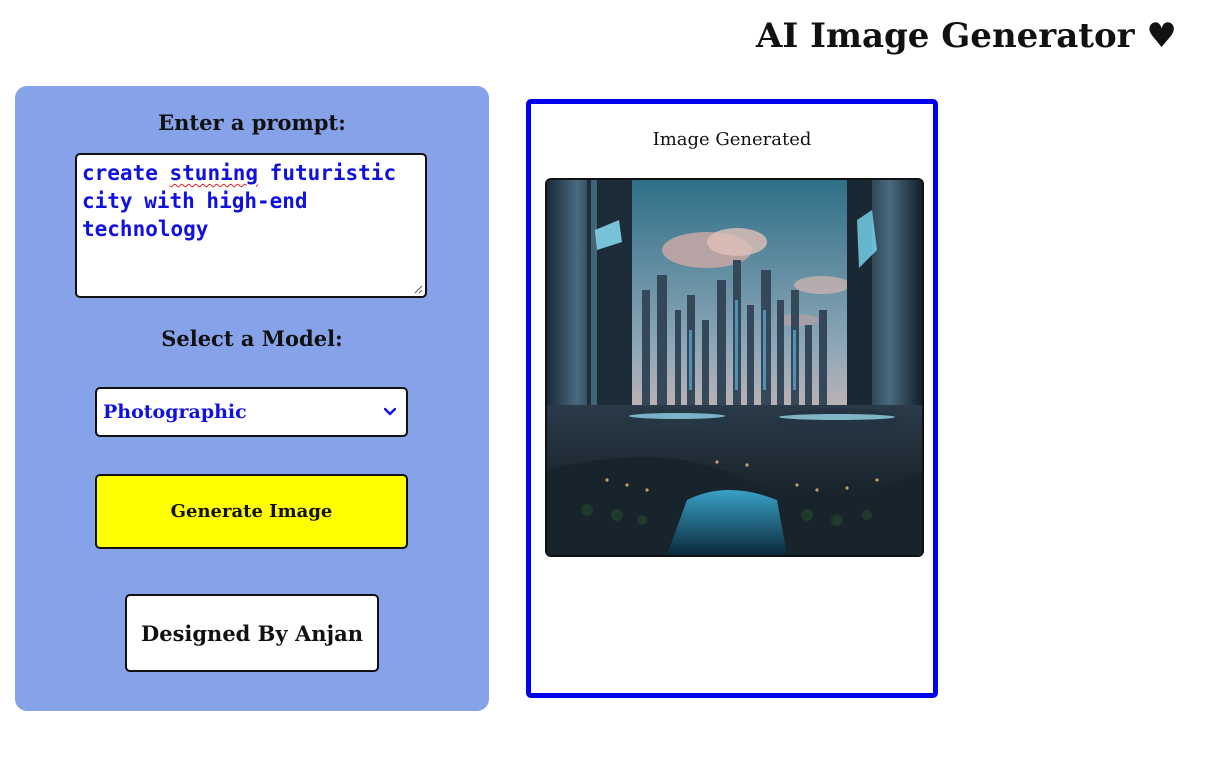 This screenshot has width=1216, height=775. Describe the element at coordinates (175, 412) in the screenshot. I see `model-select-value: Photographic` at that location.